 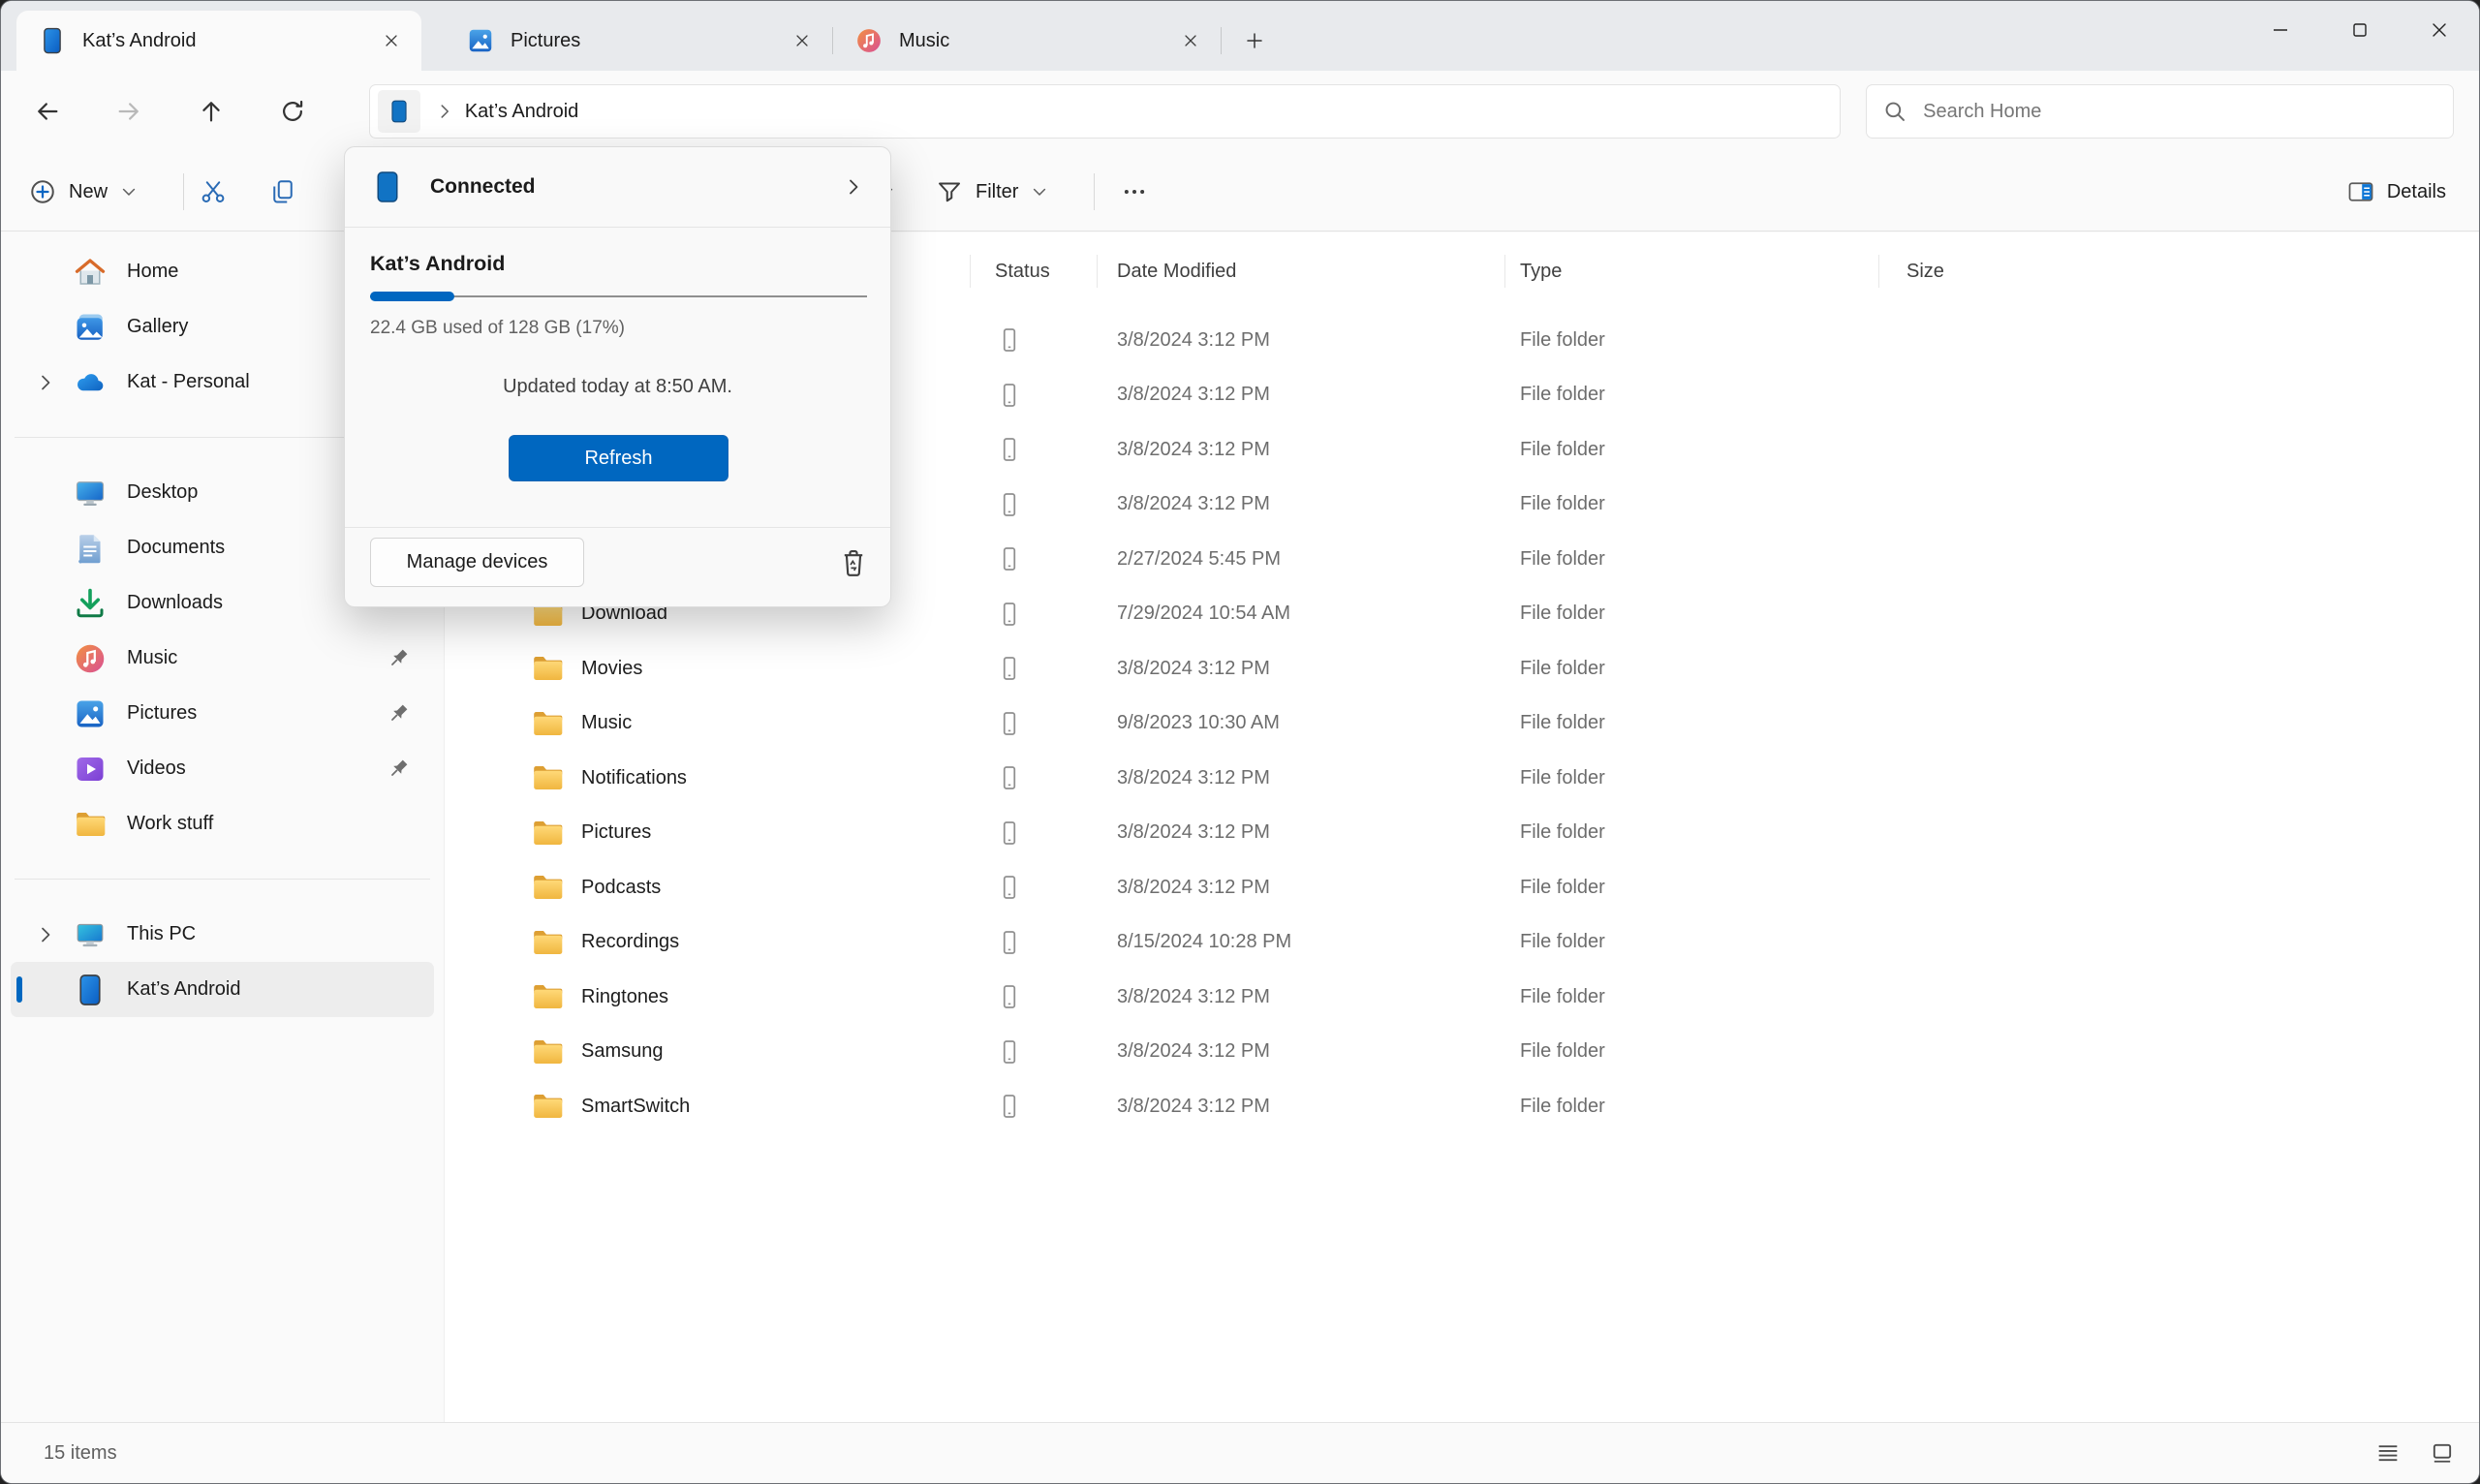 I want to click on address-bar: Kat’s Android, so click(x=1105, y=111).